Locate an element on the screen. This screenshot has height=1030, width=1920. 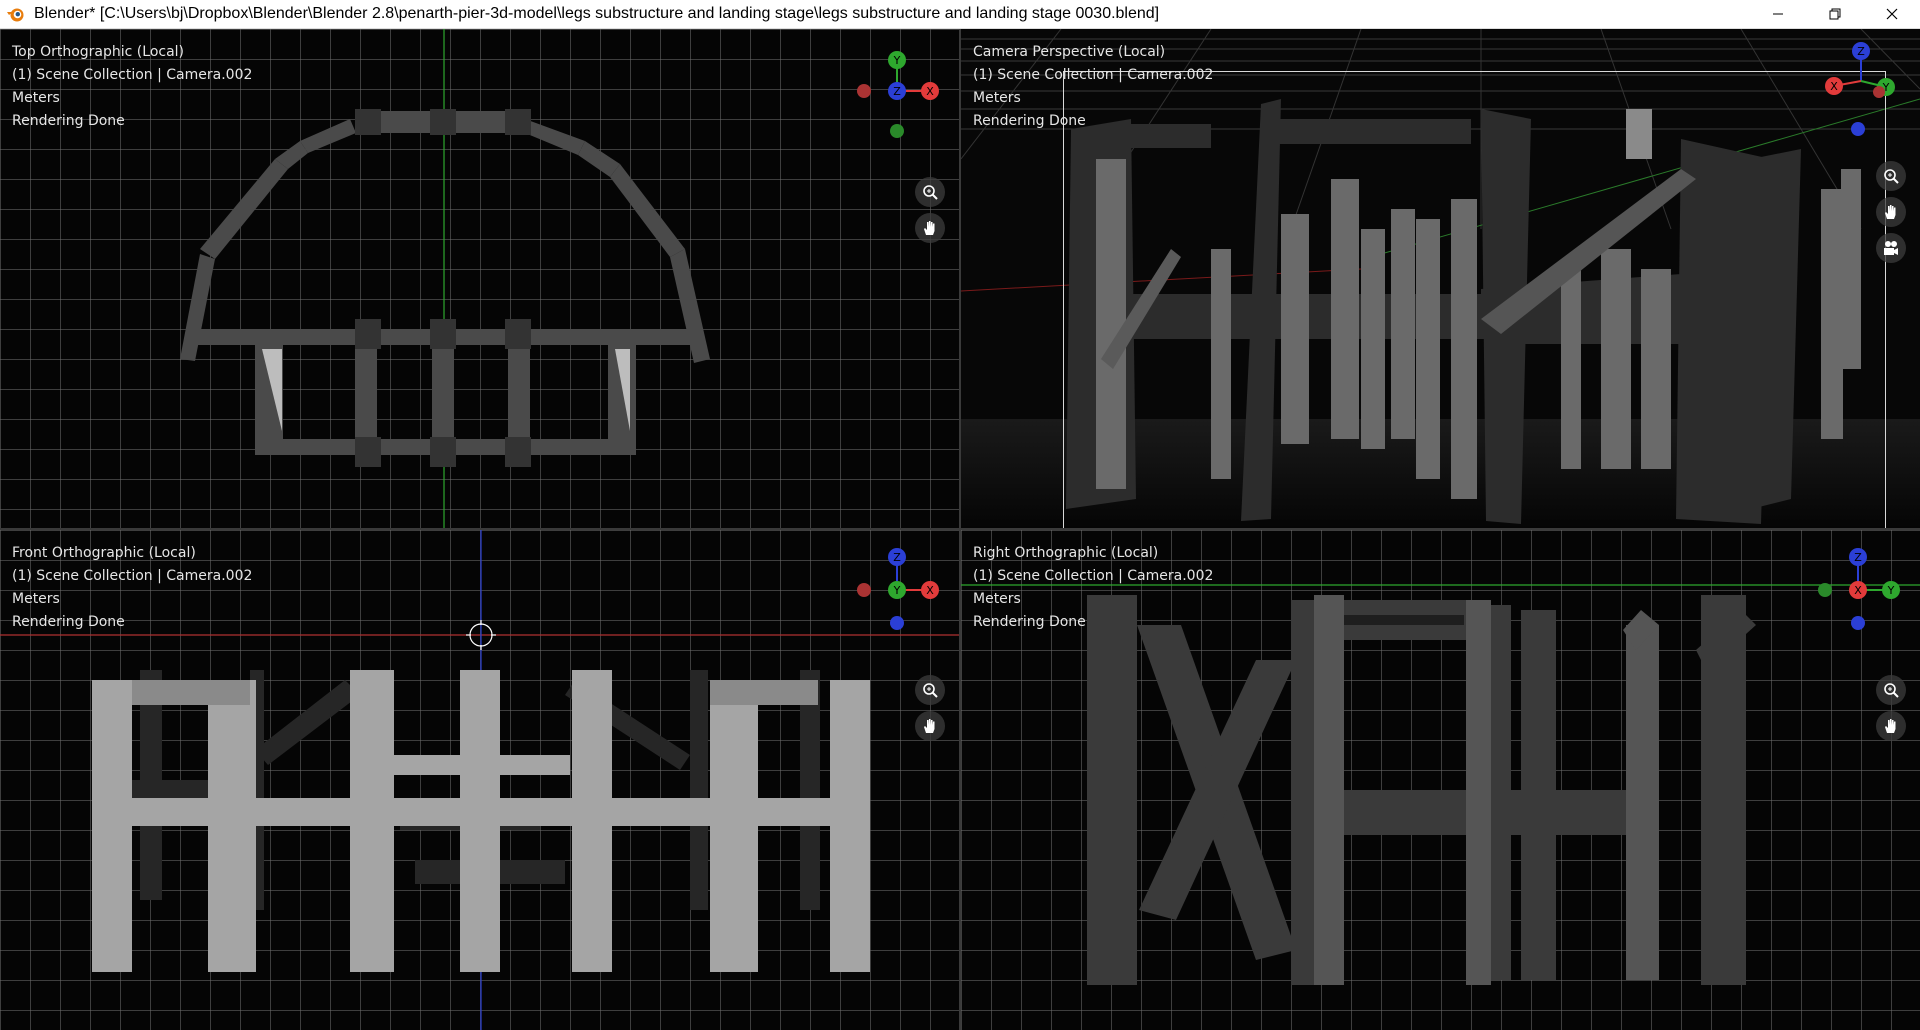
window-controls is located at coordinates (1834, 14).